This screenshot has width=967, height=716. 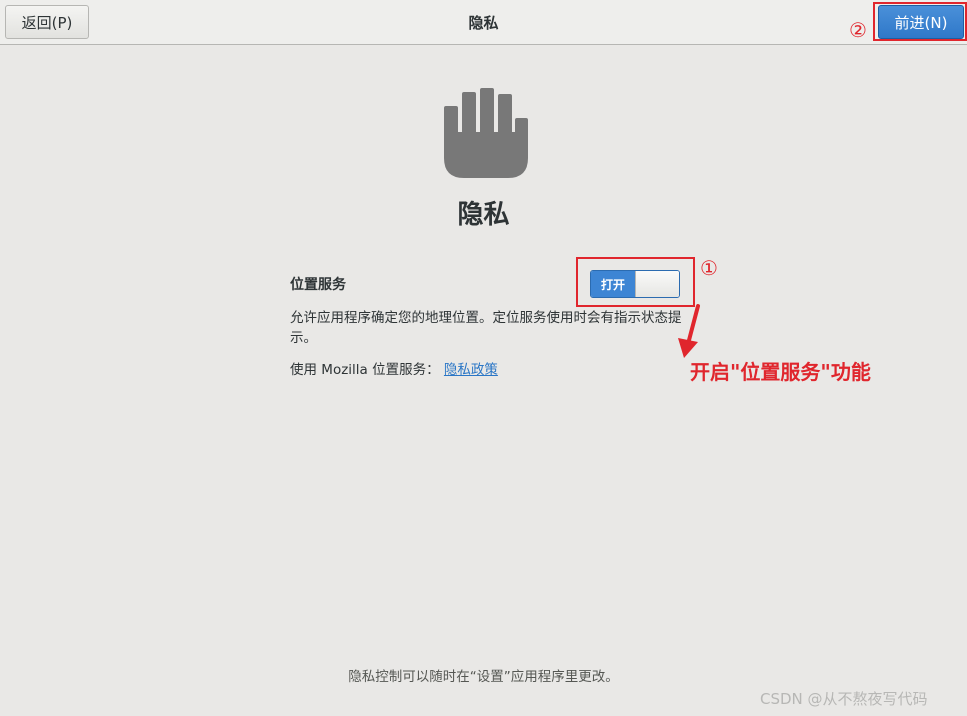 What do you see at coordinates (635, 282) in the screenshot?
I see `annotation-box-switch` at bounding box center [635, 282].